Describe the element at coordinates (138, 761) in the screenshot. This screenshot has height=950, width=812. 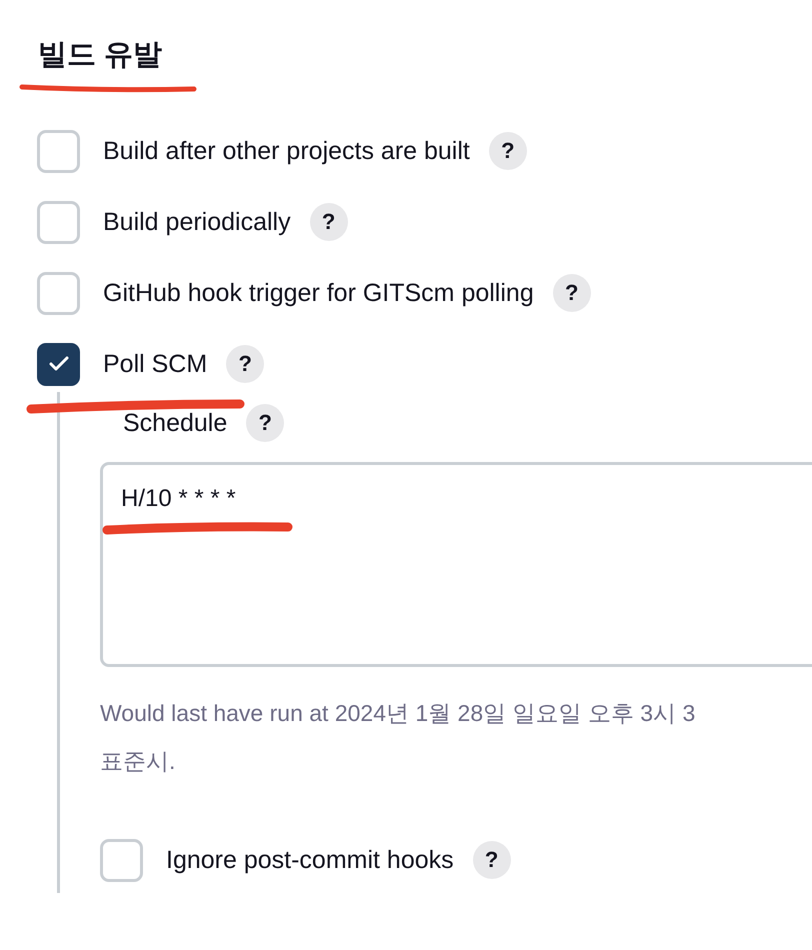
I see `hint-text: 표준시.` at that location.